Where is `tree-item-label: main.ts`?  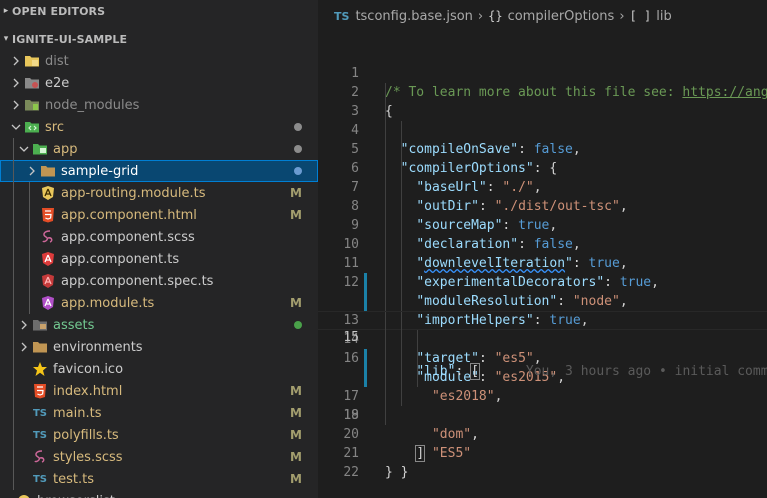 tree-item-label: main.ts is located at coordinates (77, 413).